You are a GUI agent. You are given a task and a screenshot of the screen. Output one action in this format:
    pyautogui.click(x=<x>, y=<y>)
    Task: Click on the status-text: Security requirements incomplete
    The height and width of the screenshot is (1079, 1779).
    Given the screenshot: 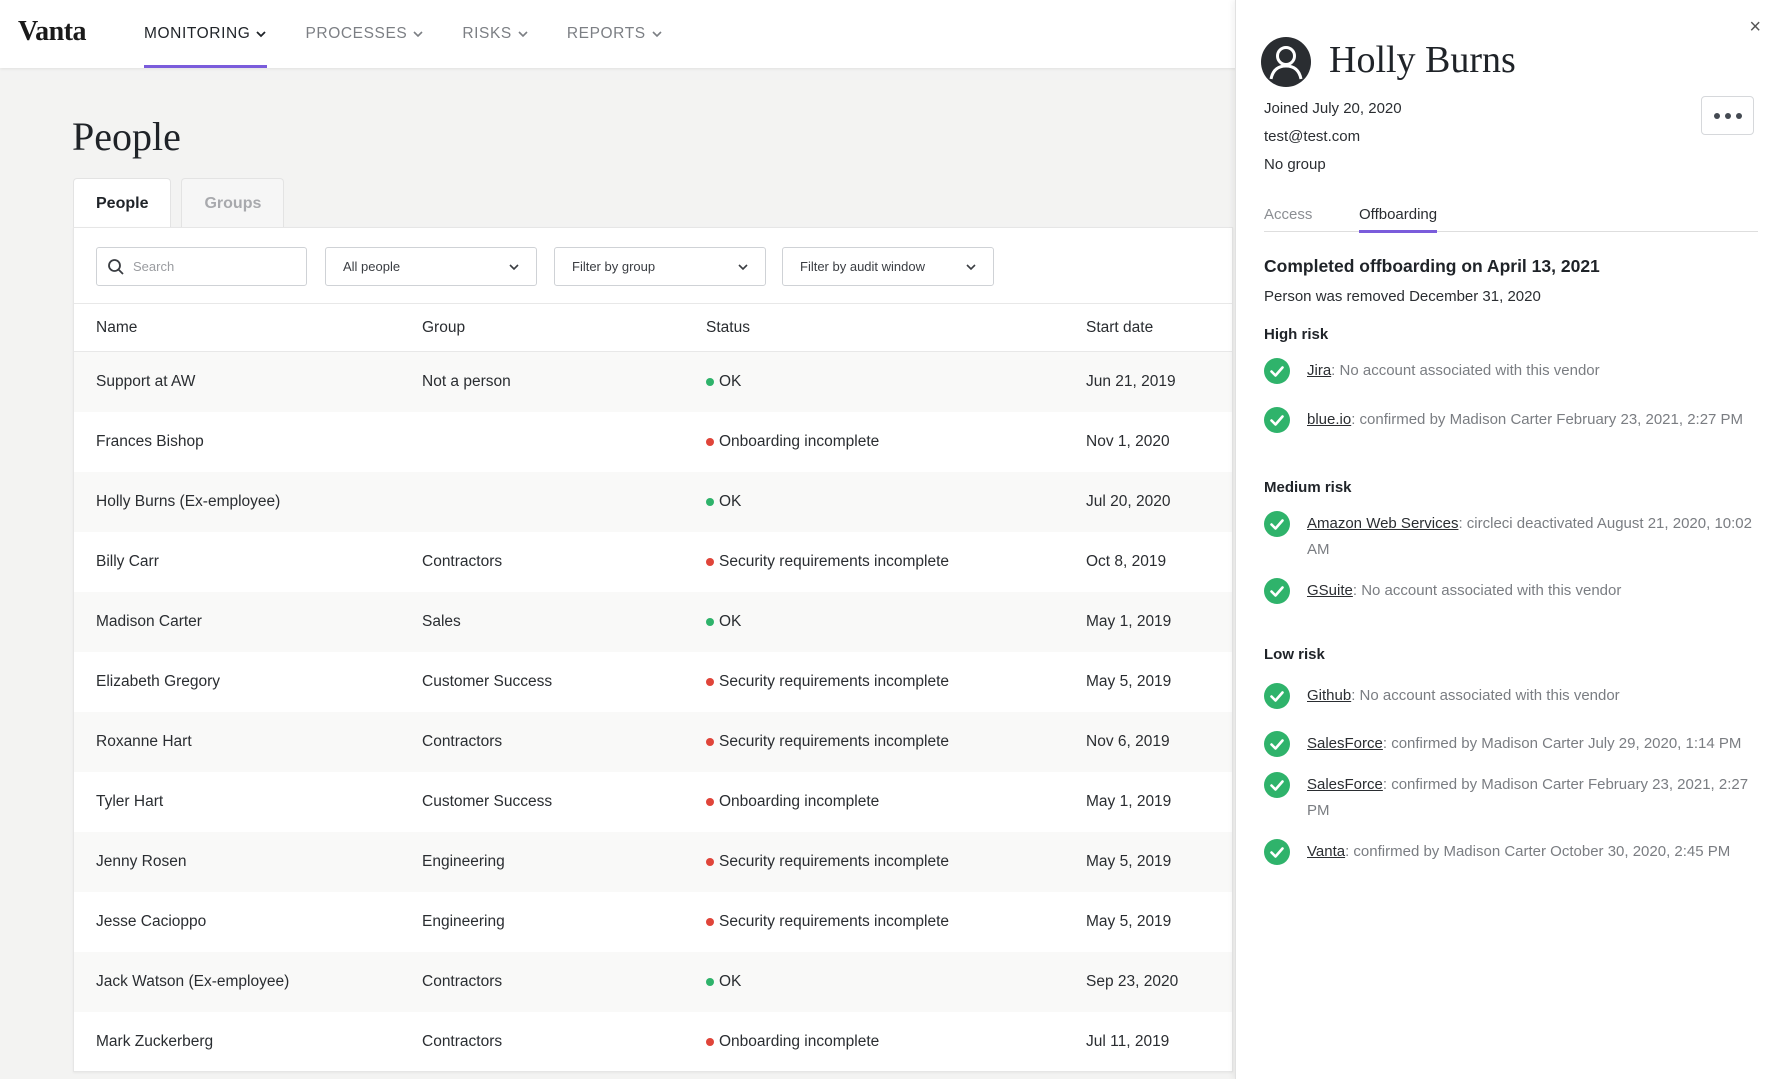 What is the action you would take?
    pyautogui.click(x=834, y=921)
    